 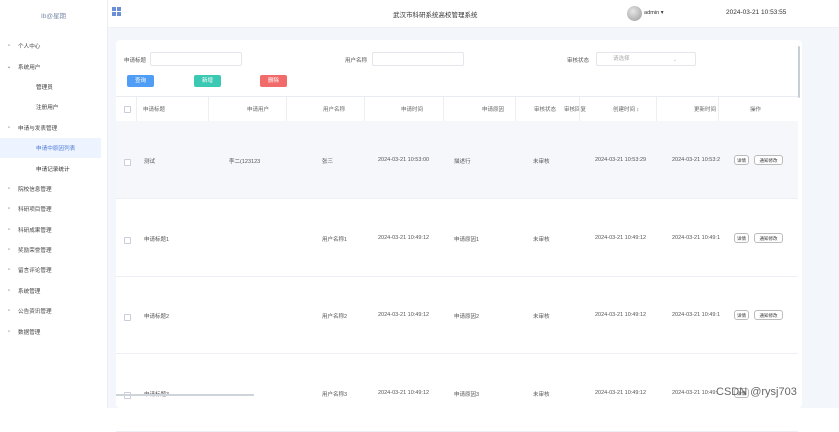 What do you see at coordinates (53, 107) in the screenshot?
I see `sidebar-item: 注册用户` at bounding box center [53, 107].